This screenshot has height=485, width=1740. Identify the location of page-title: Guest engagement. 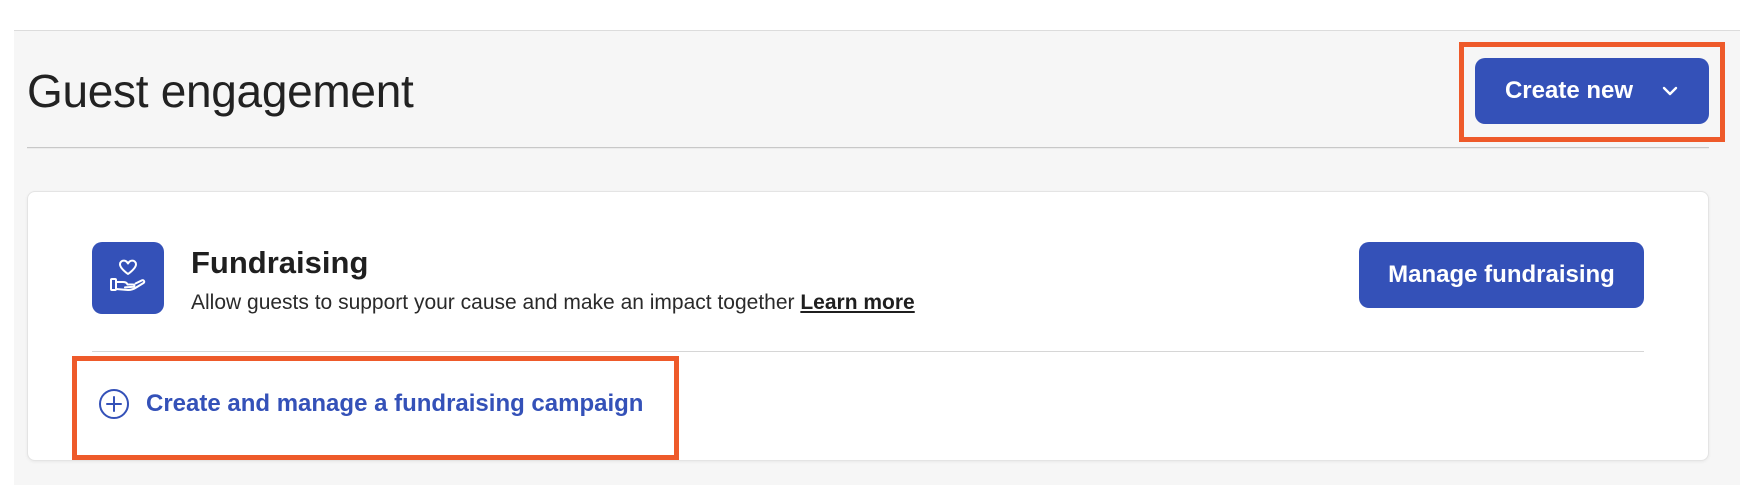
(220, 91).